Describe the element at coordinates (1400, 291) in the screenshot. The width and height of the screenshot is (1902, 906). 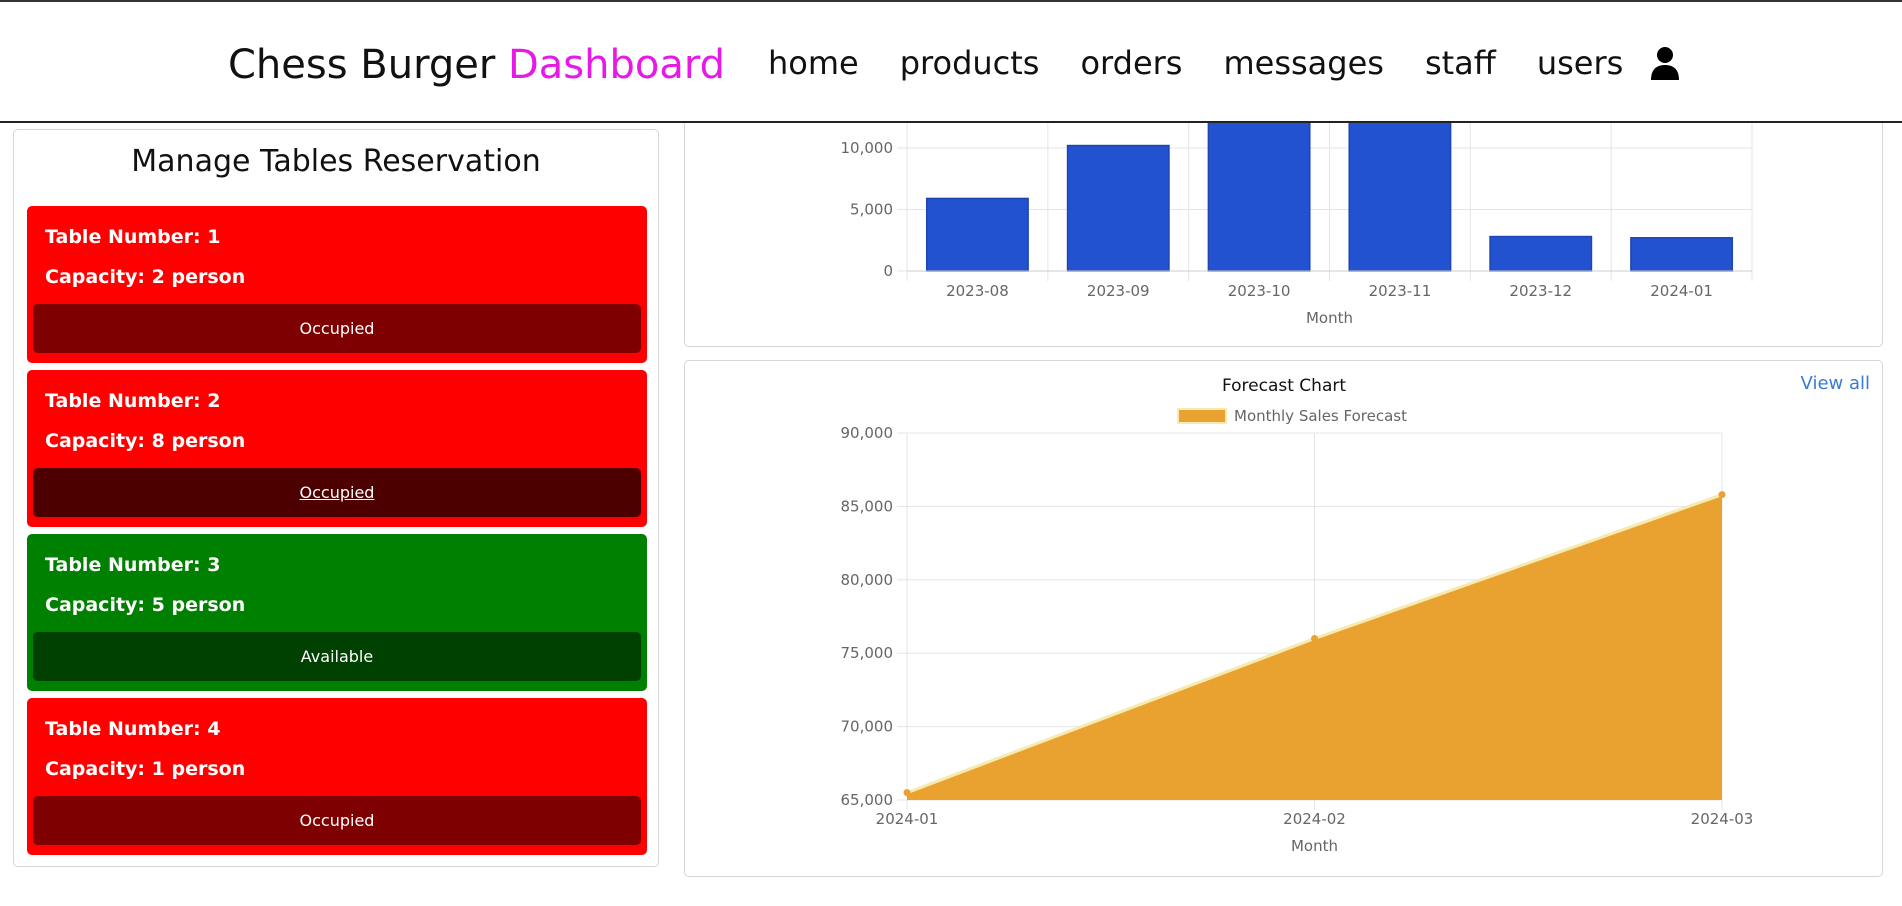
I see `x-tick-label: 2023-11` at that location.